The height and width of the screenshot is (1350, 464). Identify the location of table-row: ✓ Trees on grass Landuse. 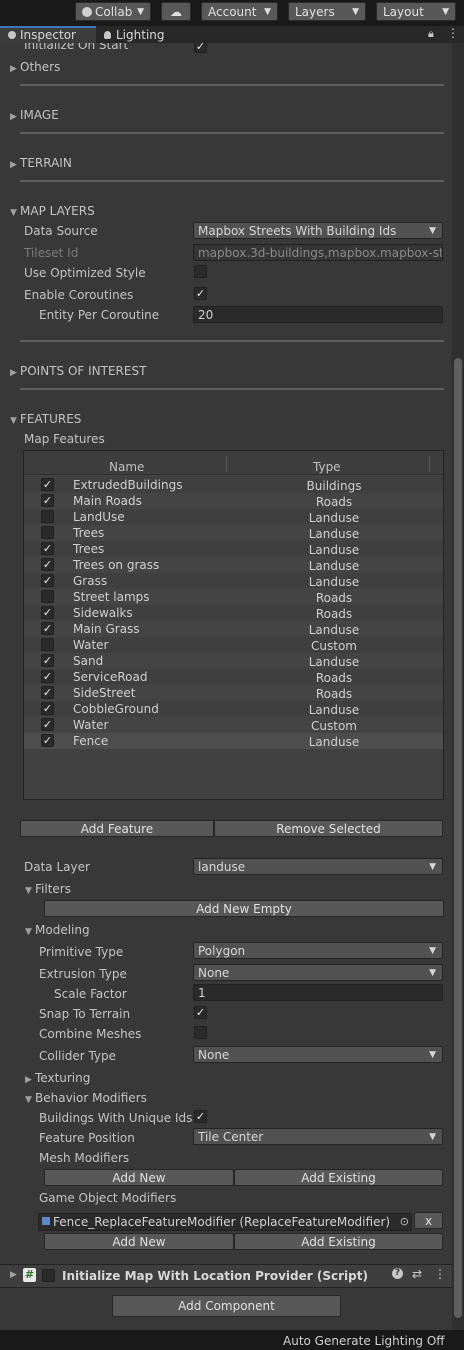
(233, 565).